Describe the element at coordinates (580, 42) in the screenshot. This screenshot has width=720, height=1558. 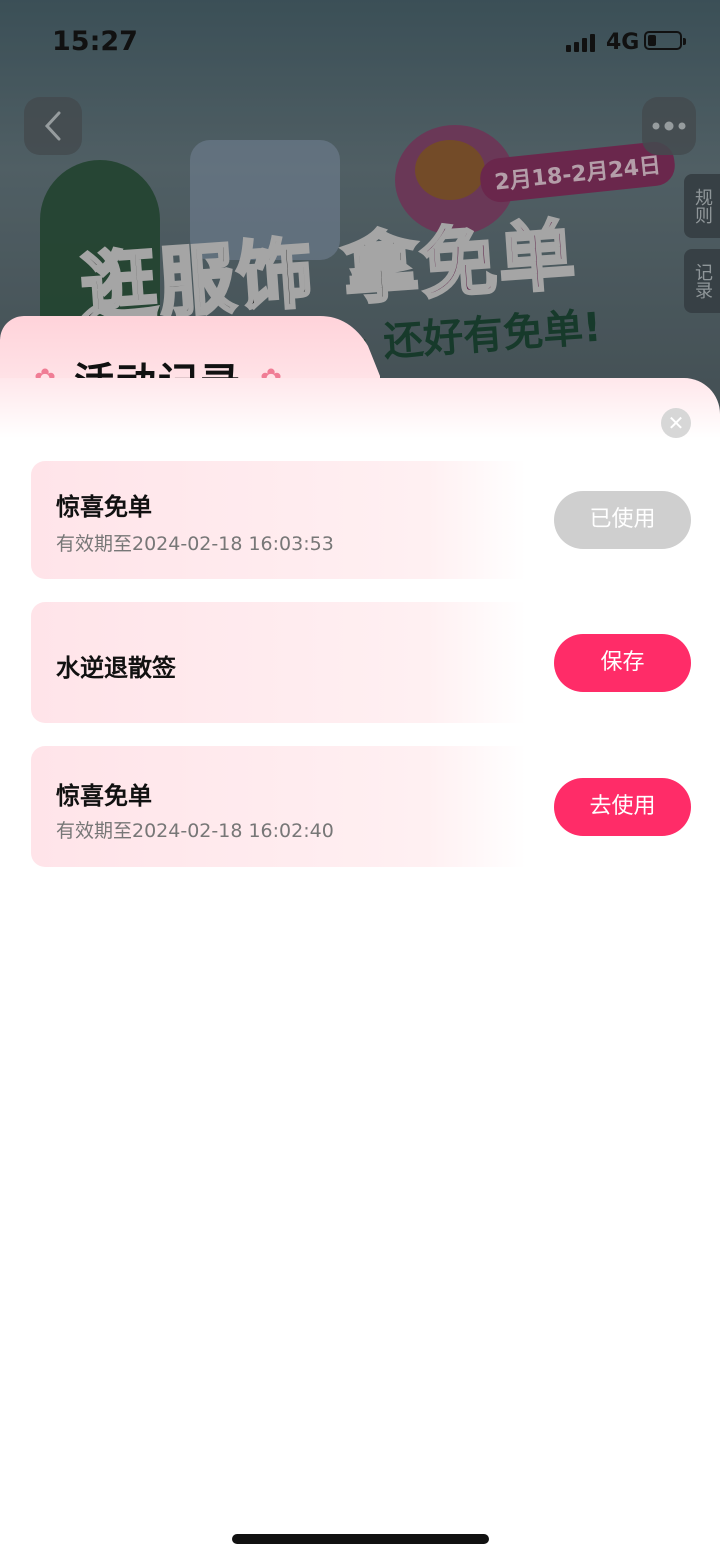
I see `signal-icon` at that location.